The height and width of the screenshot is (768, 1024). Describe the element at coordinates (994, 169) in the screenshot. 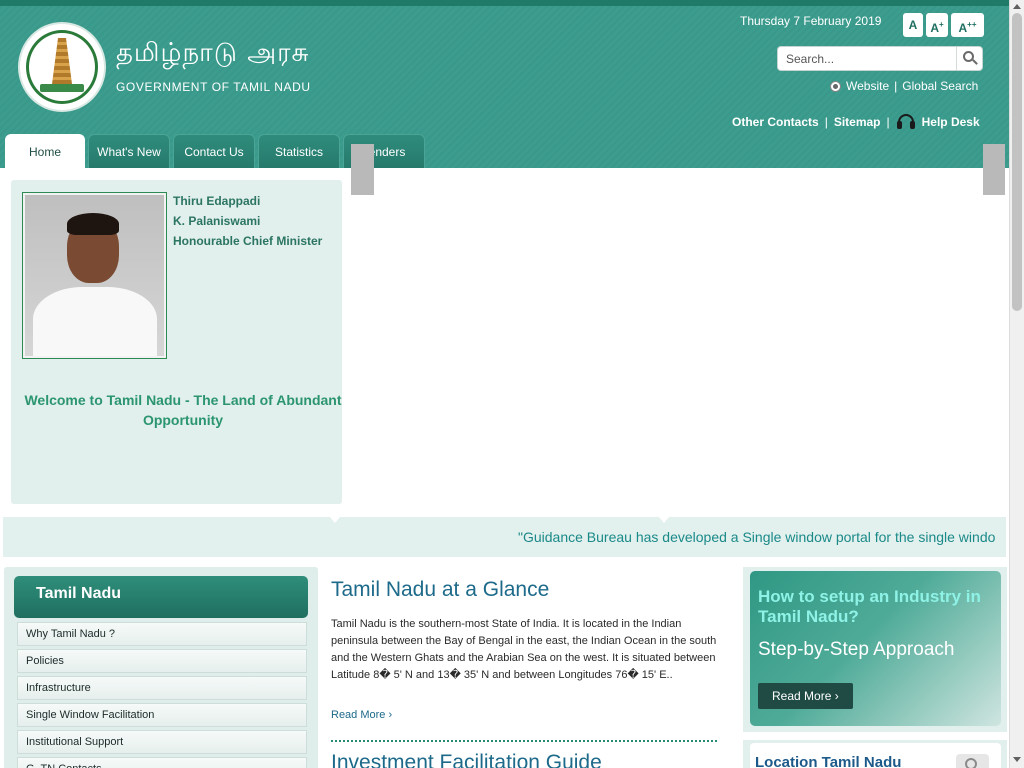

I see `slider-next-button` at that location.